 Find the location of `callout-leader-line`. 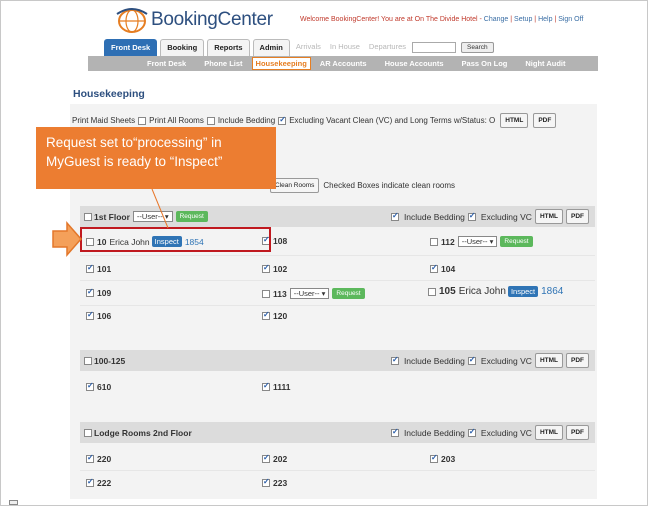

callout-leader-line is located at coordinates (160, 208).